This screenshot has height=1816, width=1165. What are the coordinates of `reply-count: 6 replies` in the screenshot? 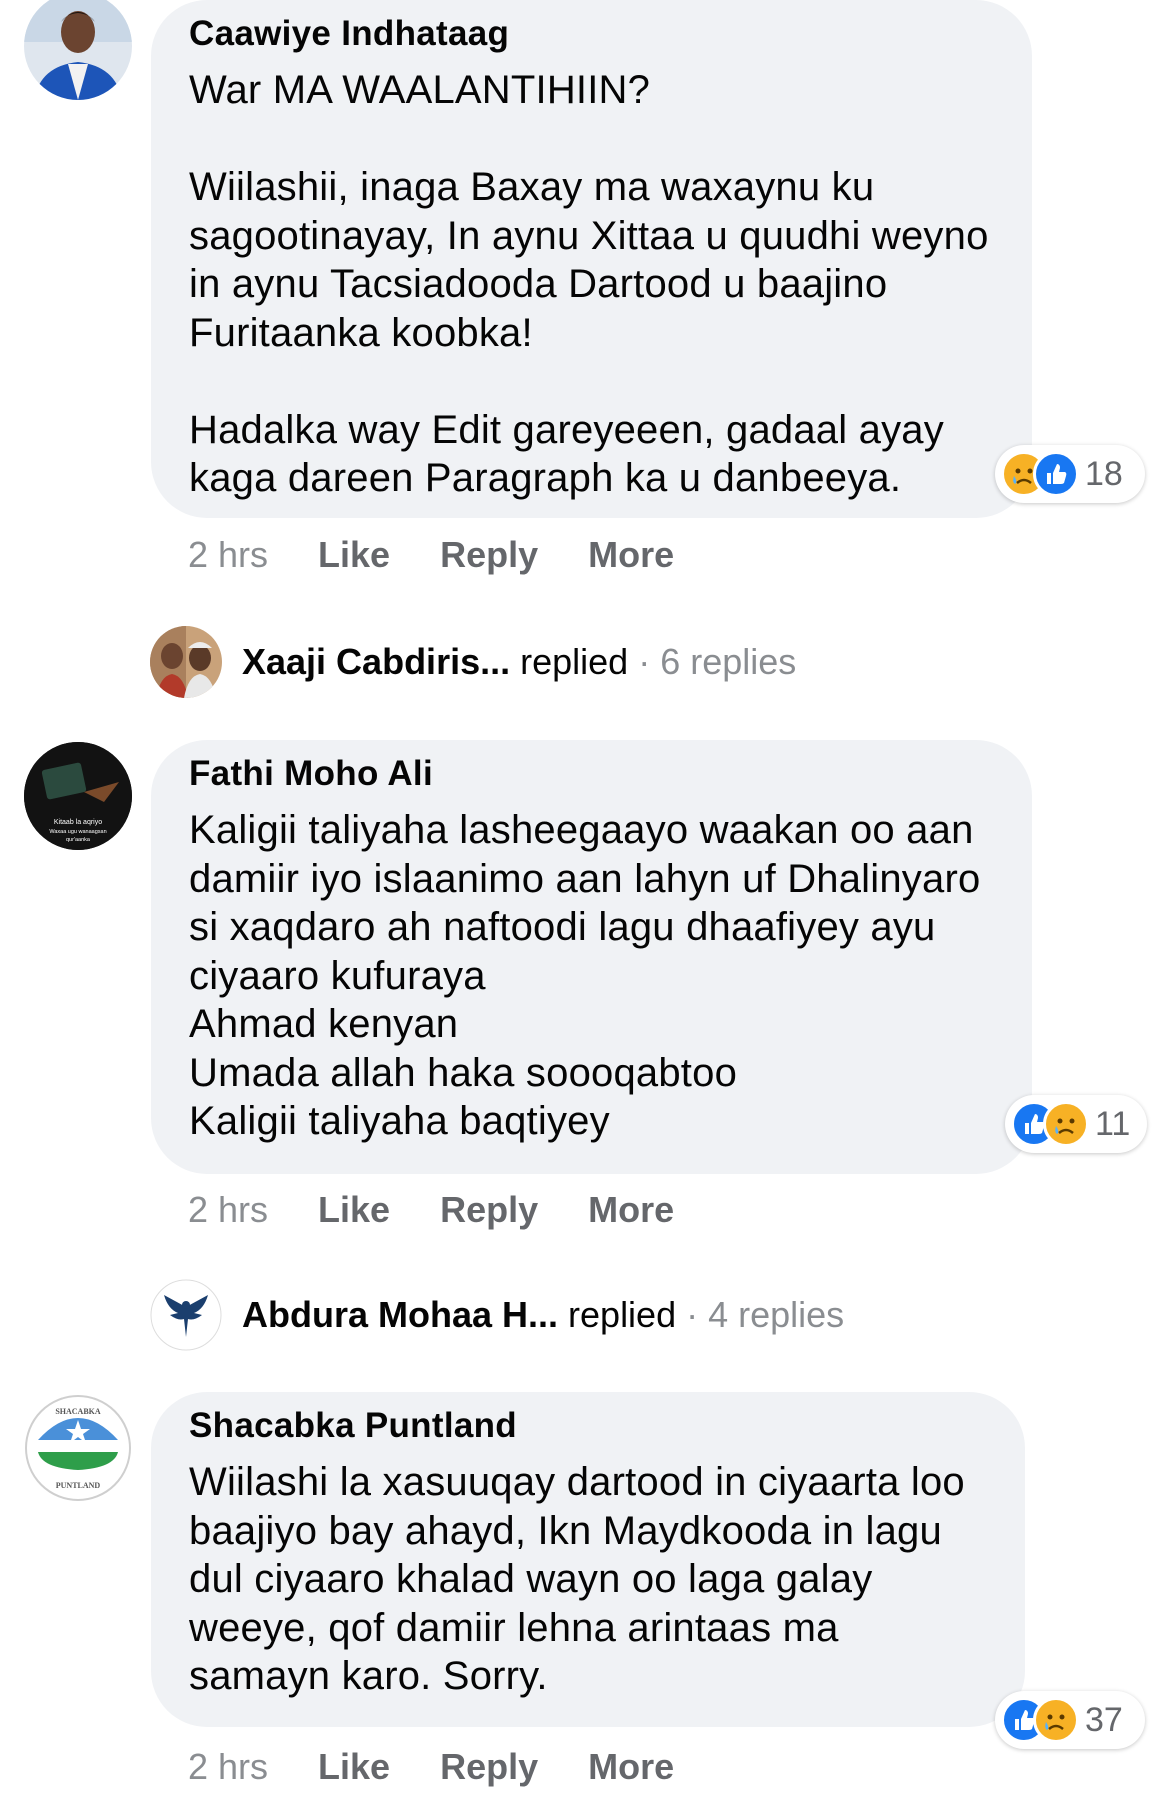 It's located at (728, 661).